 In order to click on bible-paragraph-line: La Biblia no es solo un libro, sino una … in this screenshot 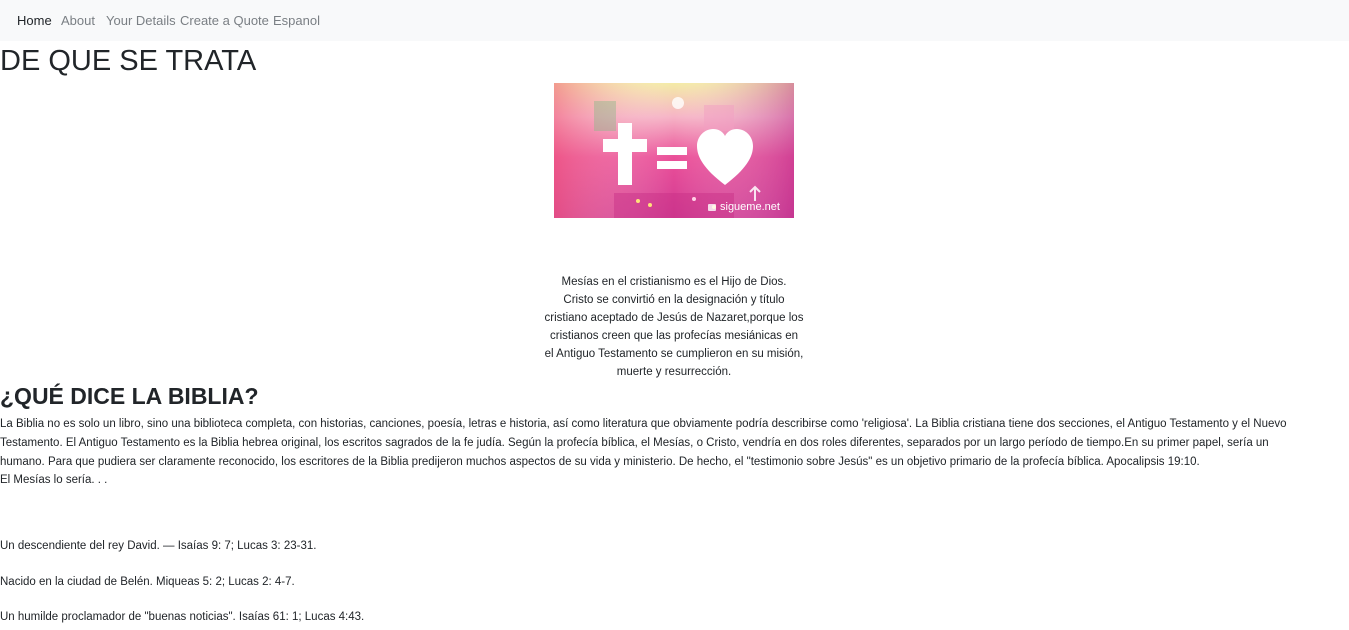, I will do `click(643, 424)`.